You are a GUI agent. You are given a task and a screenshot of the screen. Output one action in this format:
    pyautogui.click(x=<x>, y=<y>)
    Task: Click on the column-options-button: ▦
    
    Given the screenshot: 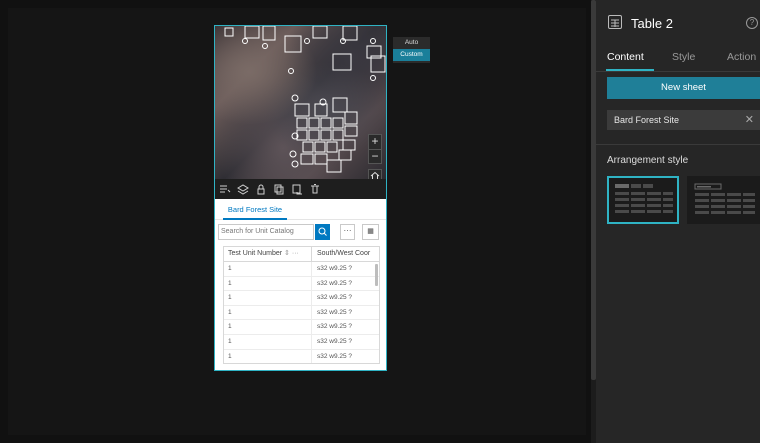 What is the action you would take?
    pyautogui.click(x=370, y=232)
    